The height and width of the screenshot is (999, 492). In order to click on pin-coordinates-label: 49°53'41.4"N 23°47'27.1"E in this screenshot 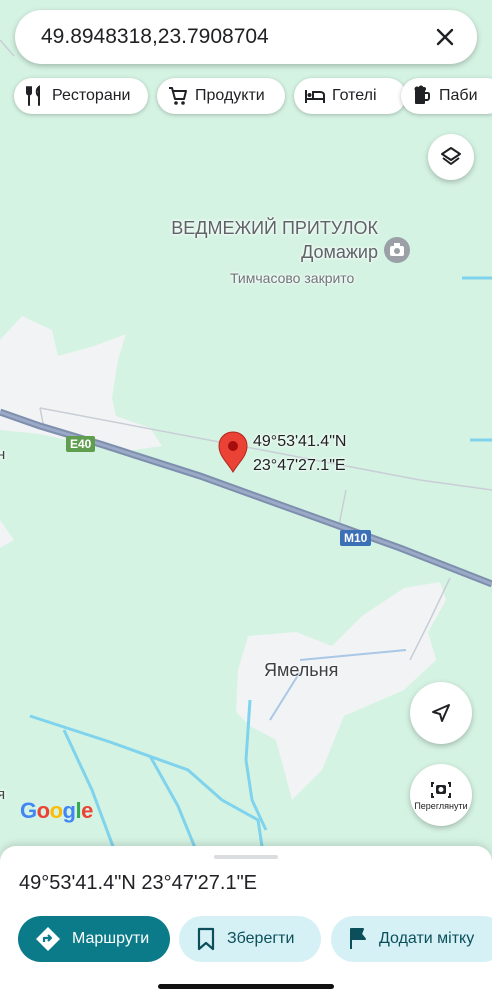, I will do `click(299, 454)`.